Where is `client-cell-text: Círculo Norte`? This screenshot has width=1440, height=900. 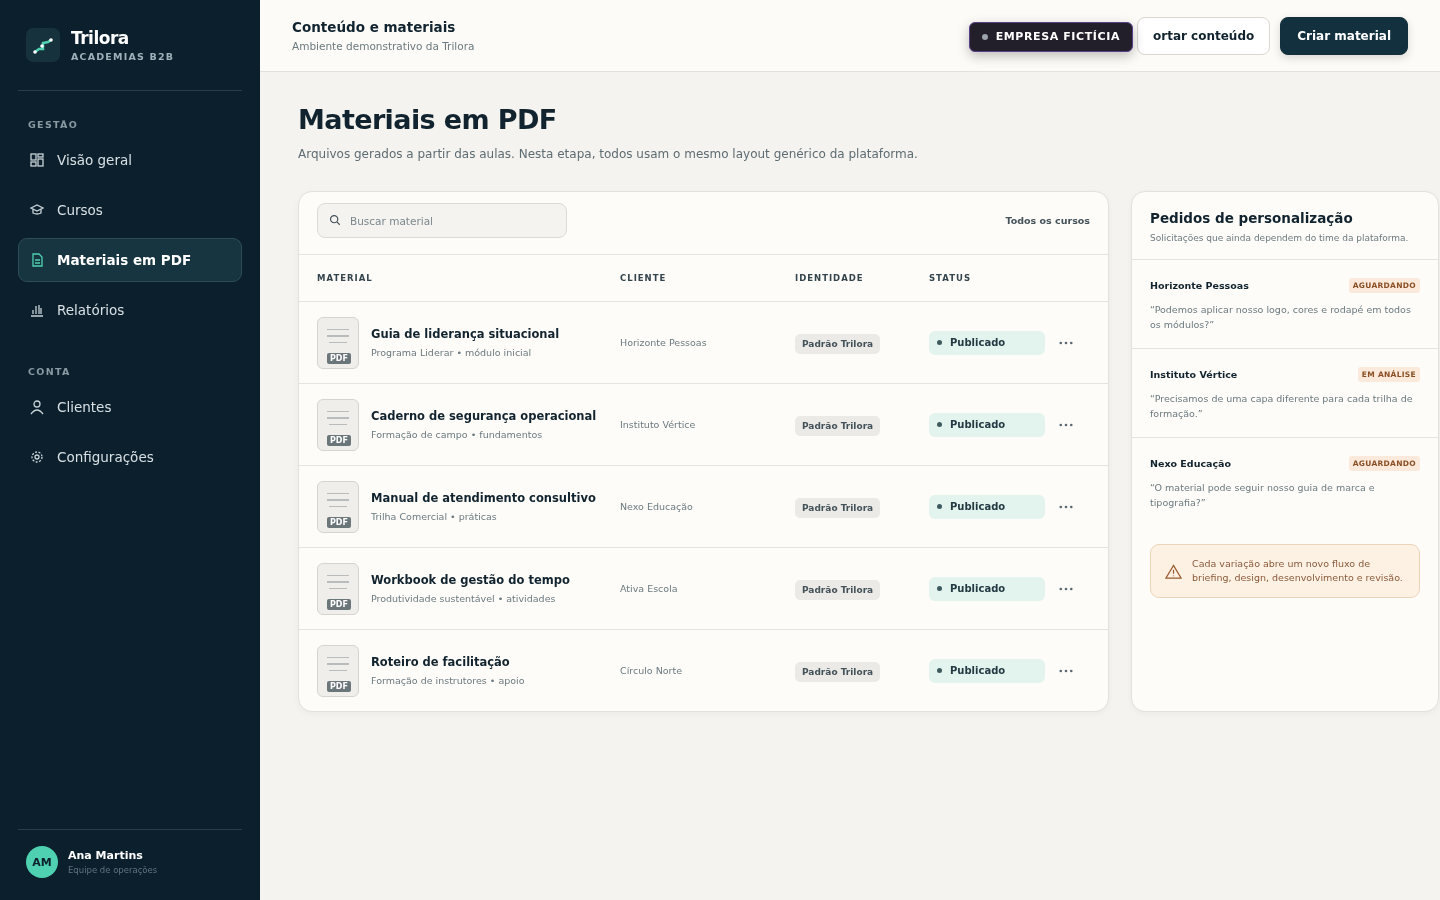 client-cell-text: Círculo Norte is located at coordinates (652, 670).